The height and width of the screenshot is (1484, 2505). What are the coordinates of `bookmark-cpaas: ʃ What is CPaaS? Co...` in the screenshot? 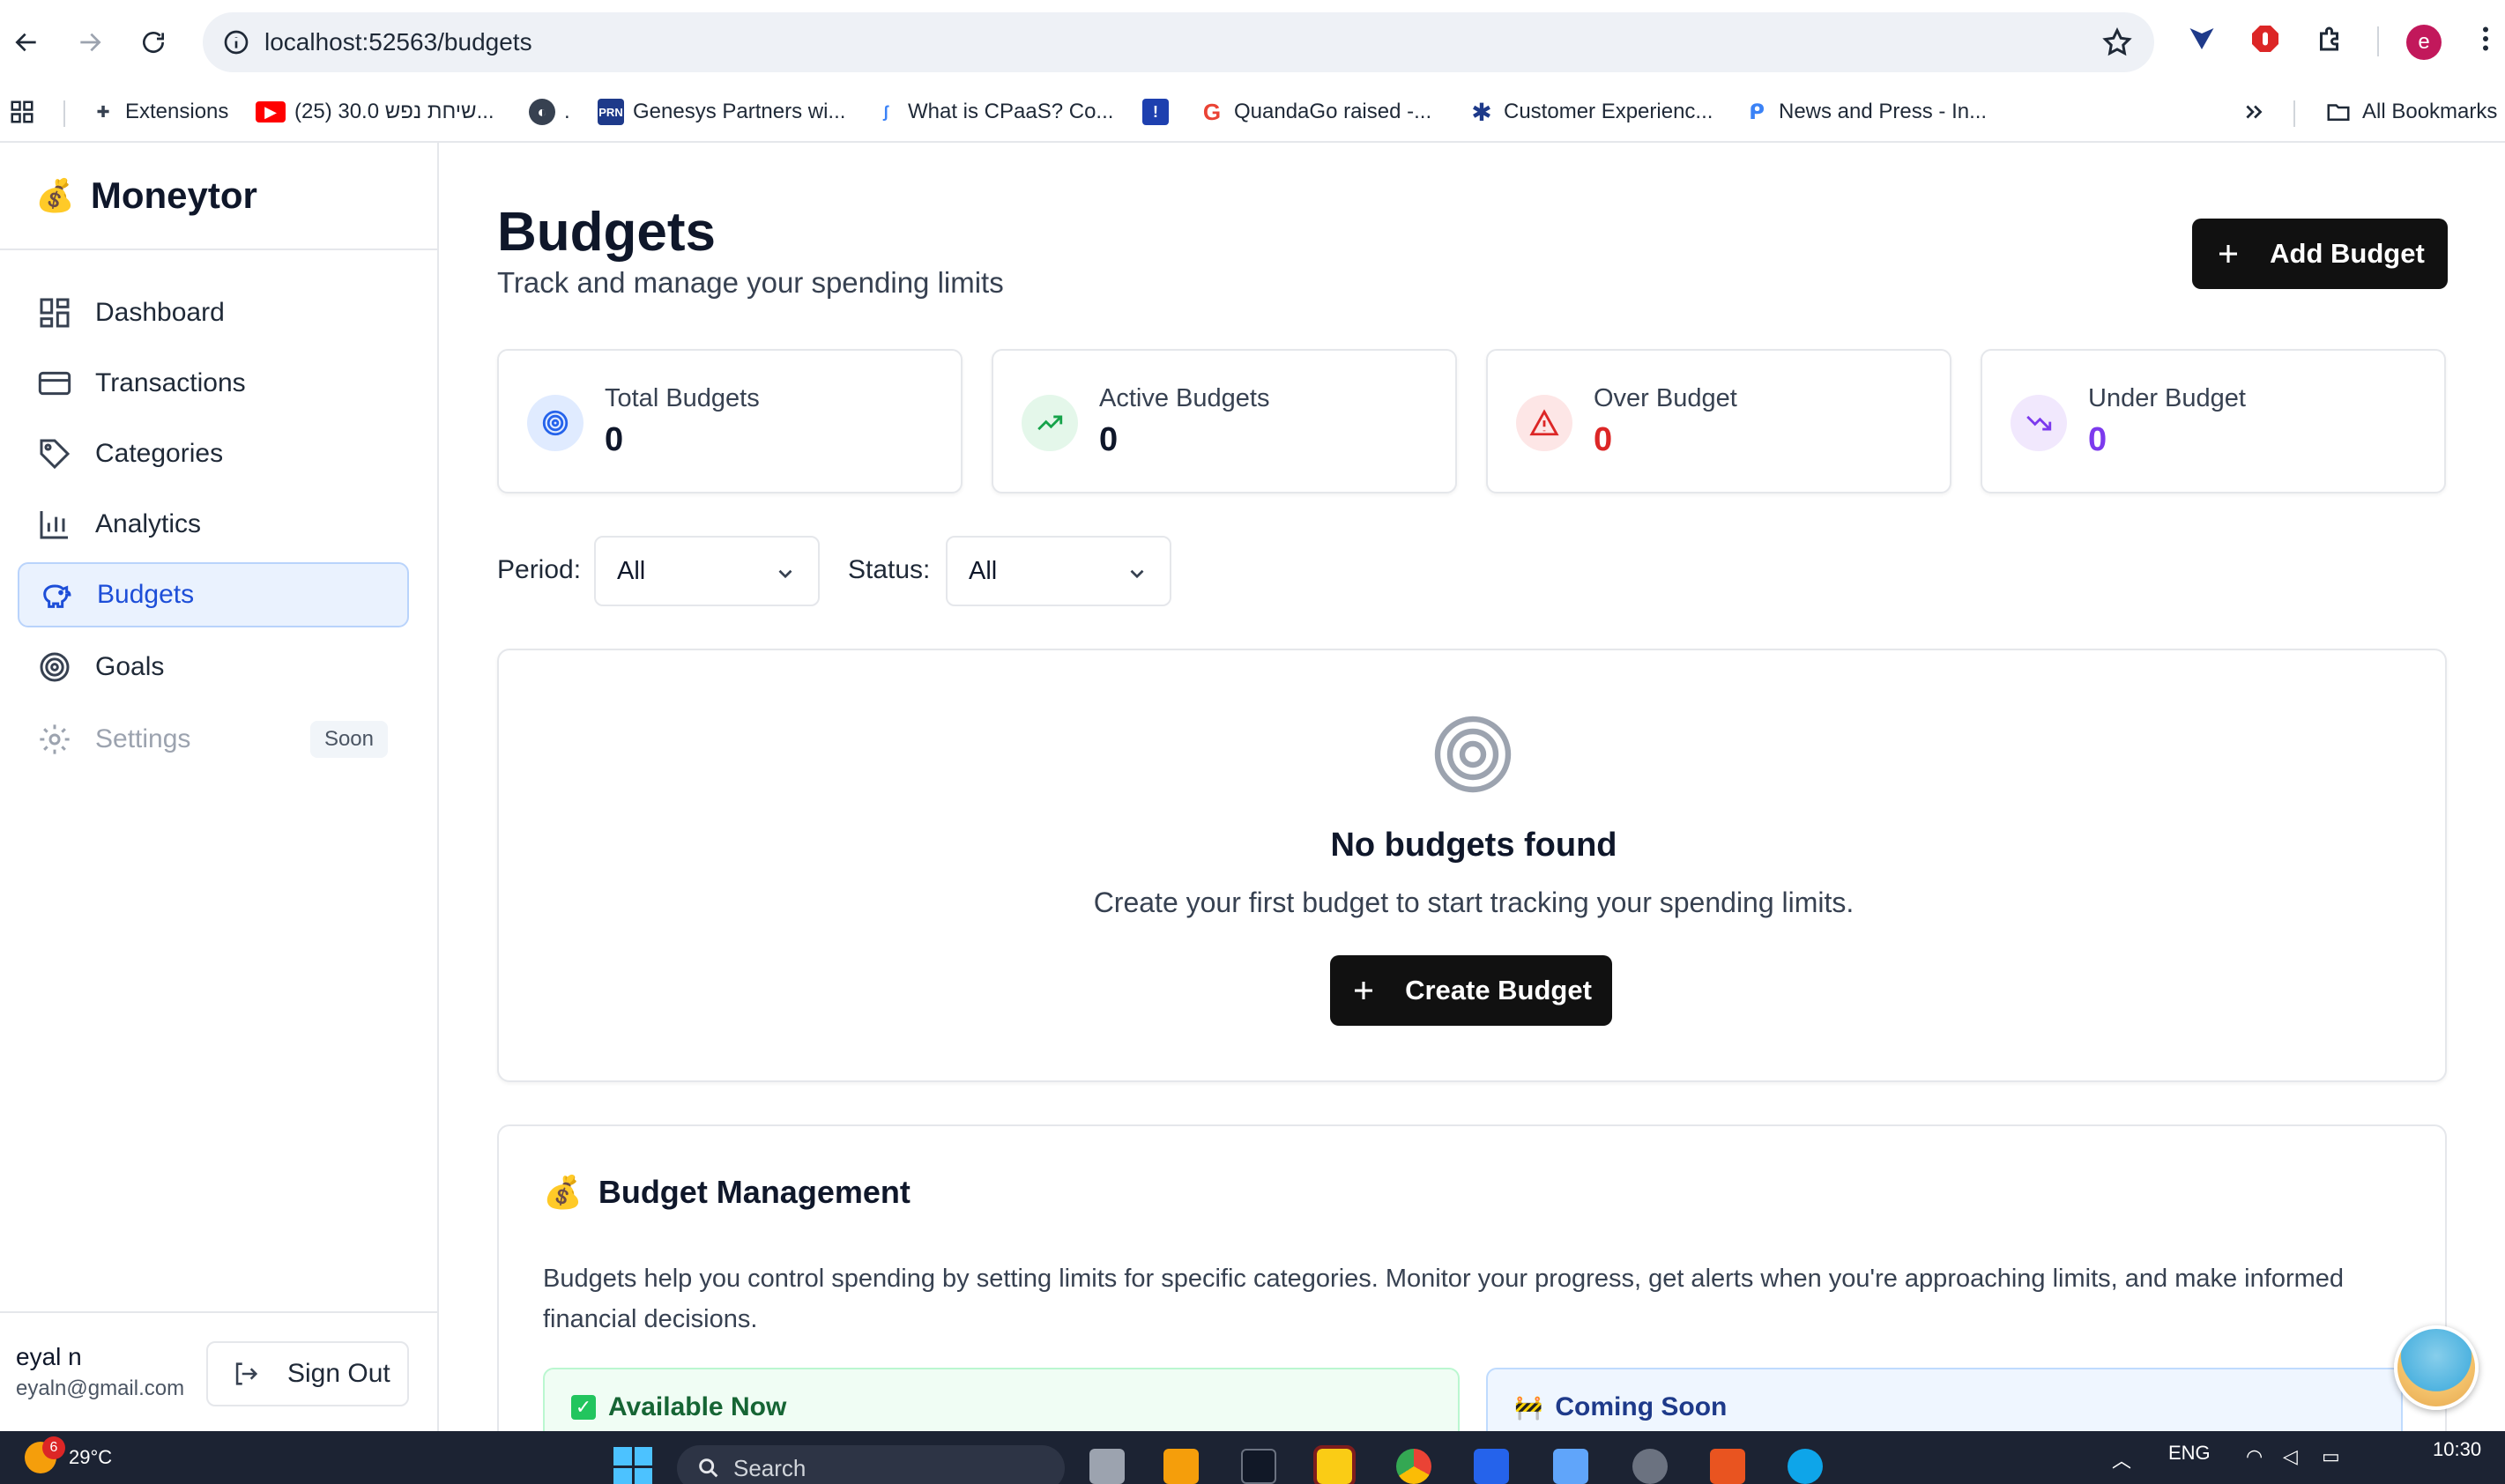 It's located at (993, 112).